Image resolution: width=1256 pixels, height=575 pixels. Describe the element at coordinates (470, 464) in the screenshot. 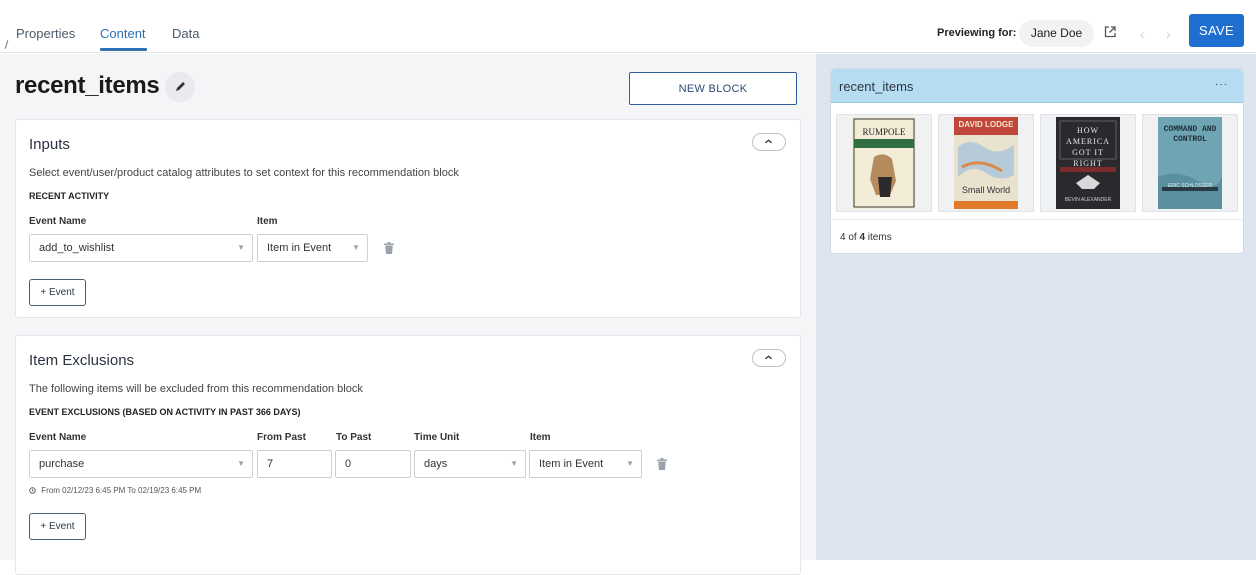

I see `time-unit-select: days ▼` at that location.